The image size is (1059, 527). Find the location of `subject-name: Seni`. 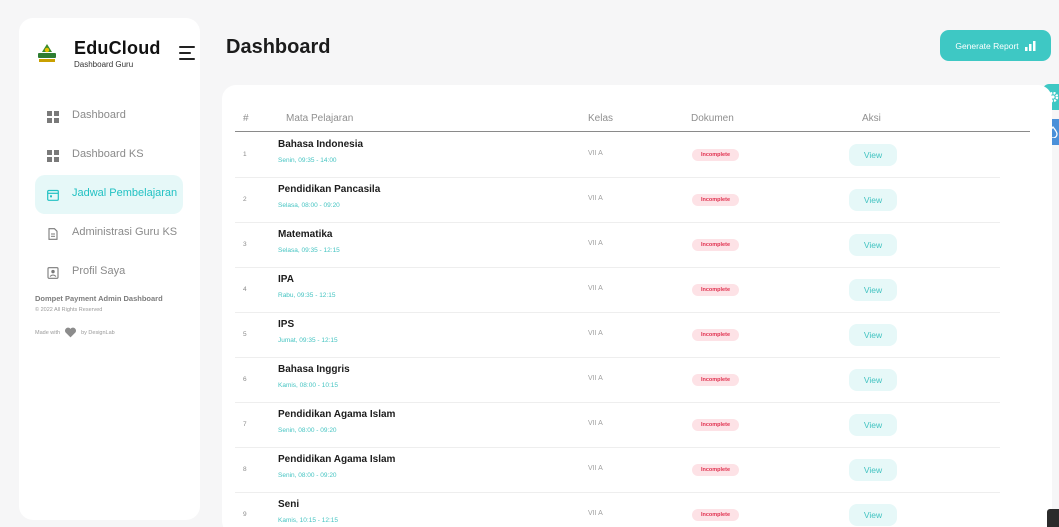

subject-name: Seni is located at coordinates (289, 504).